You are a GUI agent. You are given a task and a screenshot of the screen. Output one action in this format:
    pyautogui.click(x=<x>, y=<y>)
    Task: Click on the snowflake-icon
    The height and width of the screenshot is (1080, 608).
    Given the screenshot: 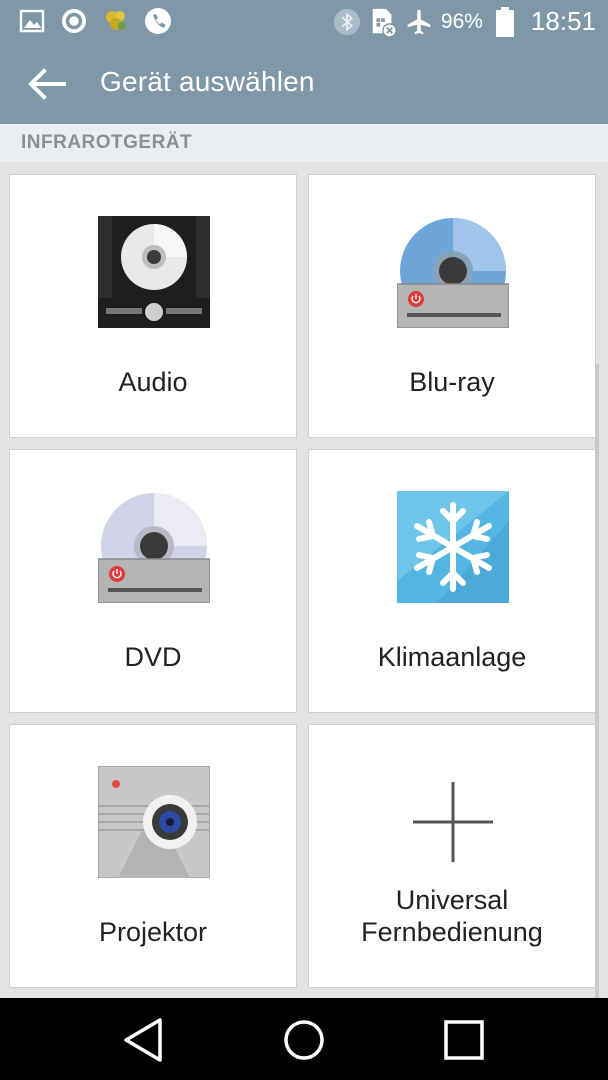 What is the action you would take?
    pyautogui.click(x=453, y=547)
    